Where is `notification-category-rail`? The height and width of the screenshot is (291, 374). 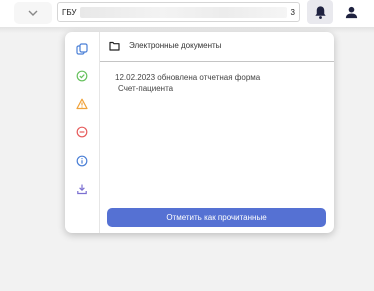
notification-category-rail is located at coordinates (82, 132).